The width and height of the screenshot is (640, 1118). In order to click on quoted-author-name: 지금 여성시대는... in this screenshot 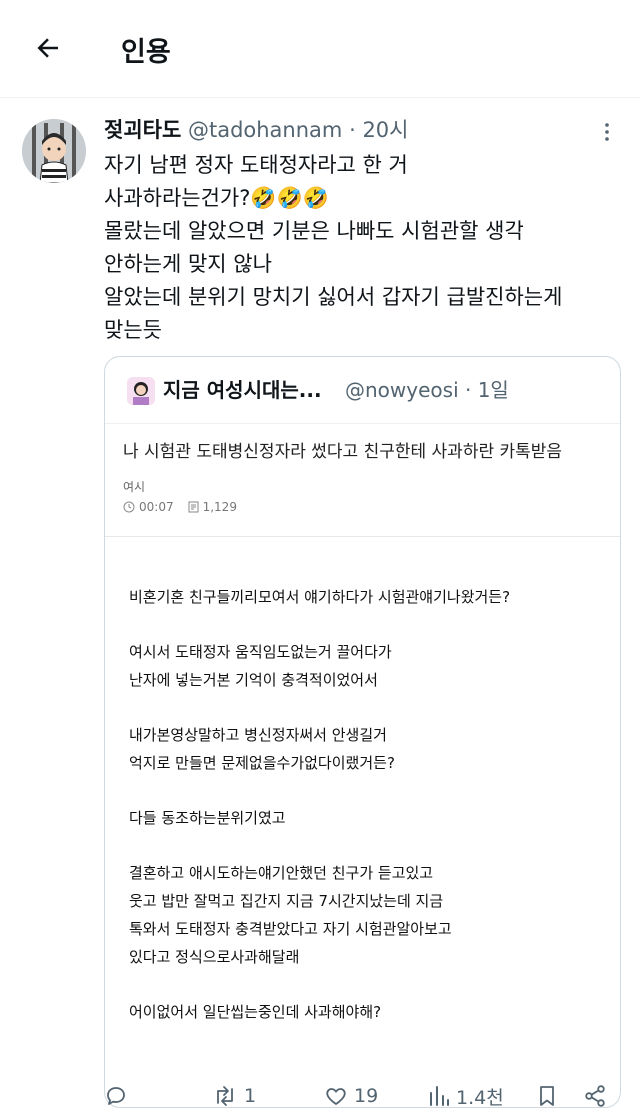, I will do `click(242, 390)`.